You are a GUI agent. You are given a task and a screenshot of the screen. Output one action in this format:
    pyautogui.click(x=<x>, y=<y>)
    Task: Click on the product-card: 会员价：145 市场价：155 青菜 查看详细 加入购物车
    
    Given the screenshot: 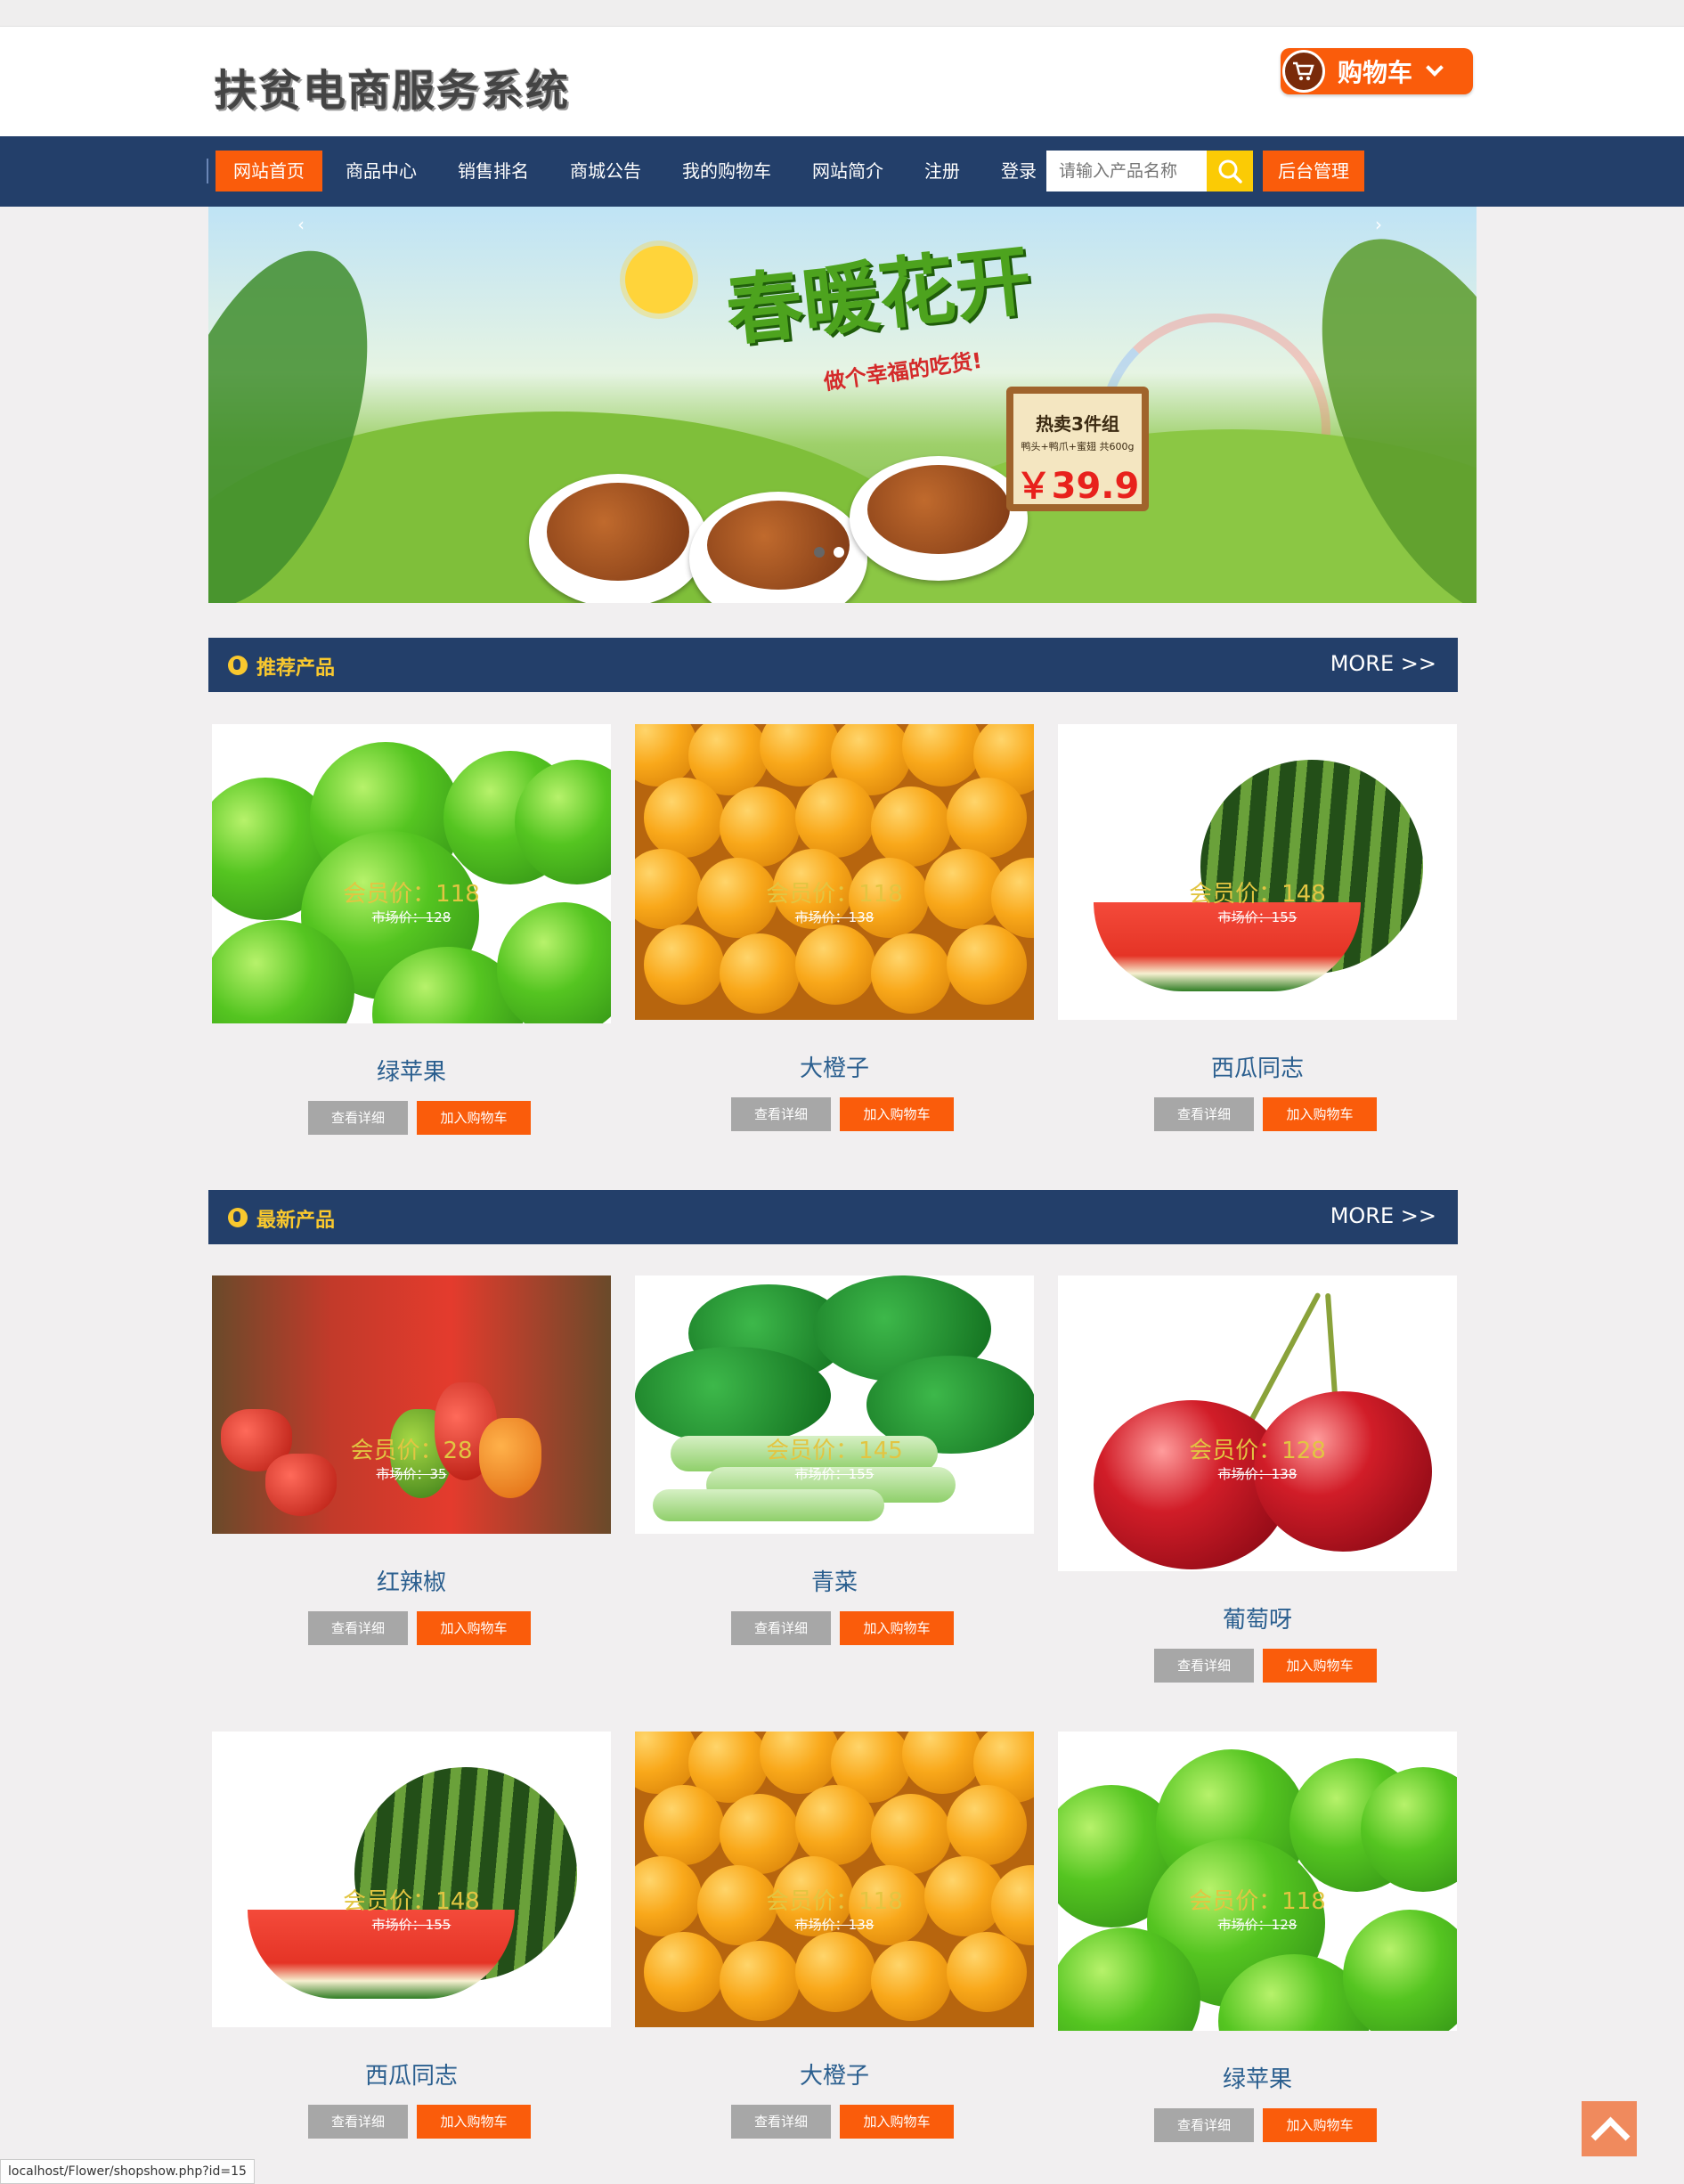 What is the action you would take?
    pyautogui.click(x=834, y=1460)
    